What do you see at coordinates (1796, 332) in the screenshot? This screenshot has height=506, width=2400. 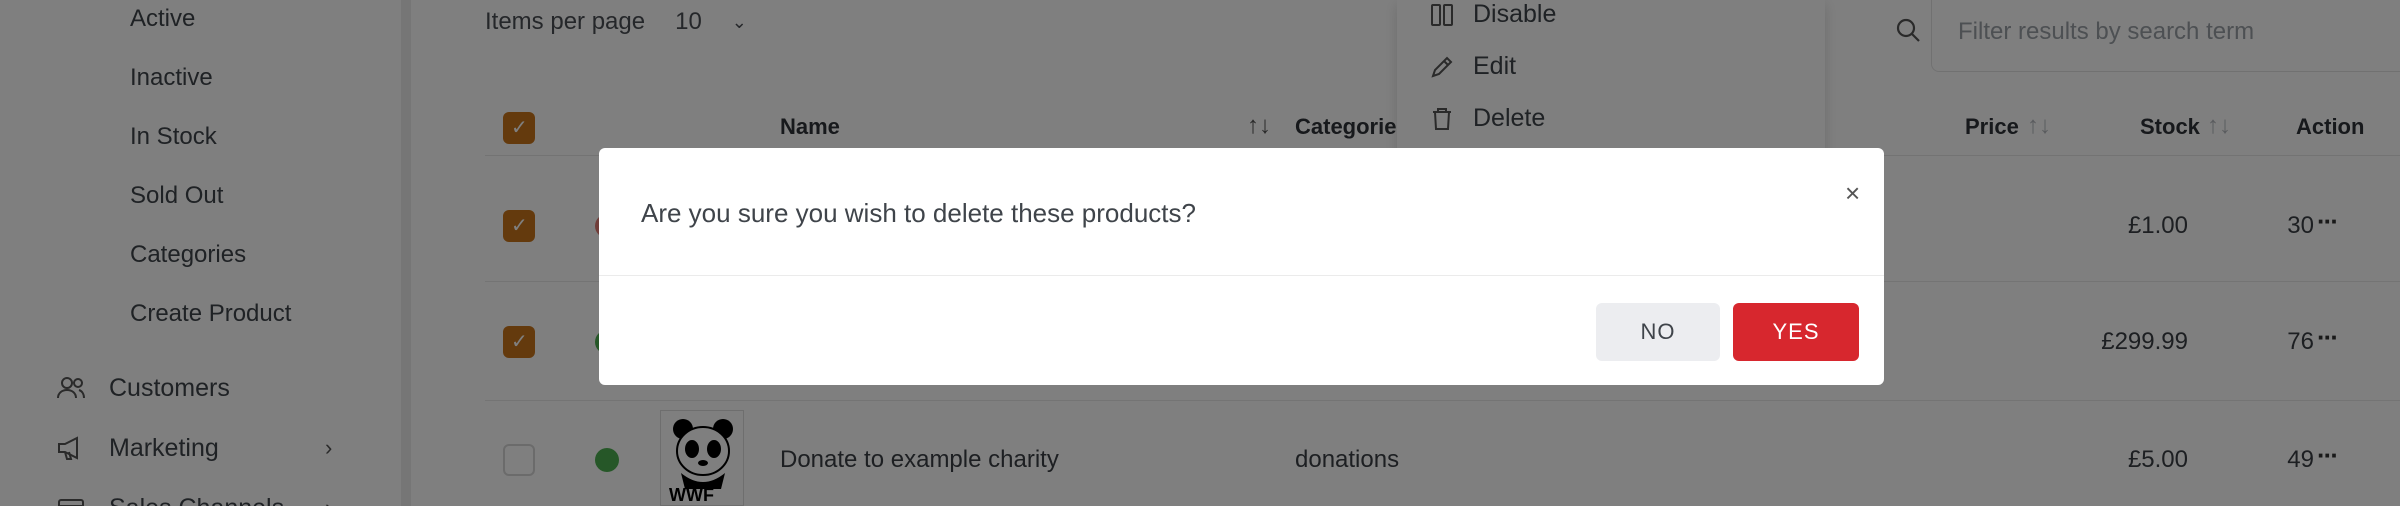 I see `yes-button: YES` at bounding box center [1796, 332].